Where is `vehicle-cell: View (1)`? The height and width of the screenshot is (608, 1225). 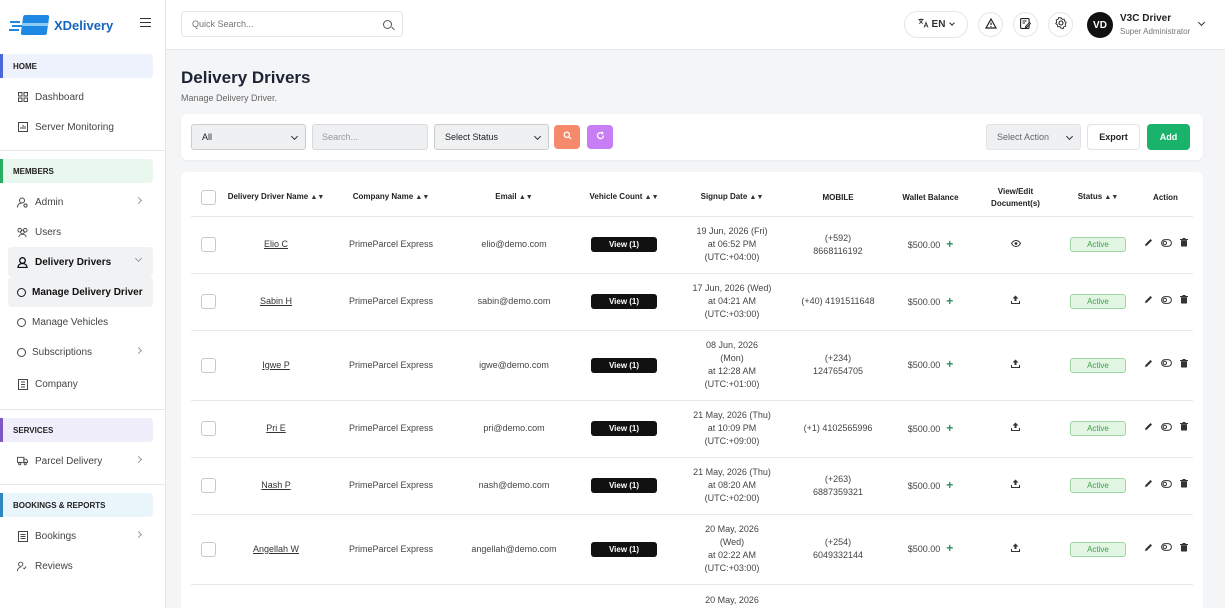
vehicle-cell: View (1) is located at coordinates (624, 365).